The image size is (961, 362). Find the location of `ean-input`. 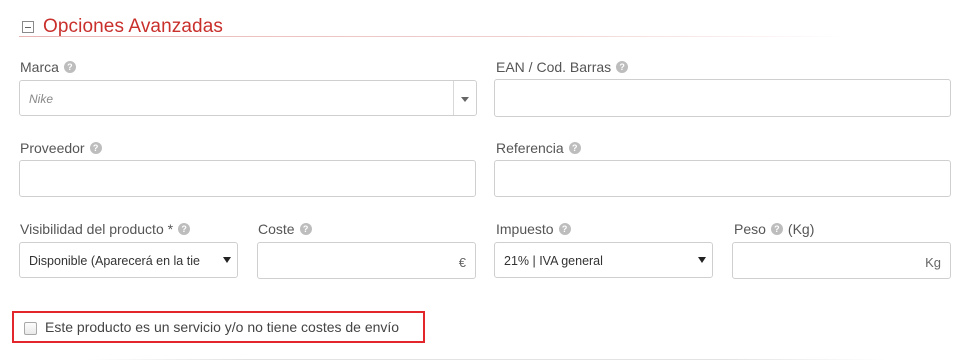

ean-input is located at coordinates (722, 98).